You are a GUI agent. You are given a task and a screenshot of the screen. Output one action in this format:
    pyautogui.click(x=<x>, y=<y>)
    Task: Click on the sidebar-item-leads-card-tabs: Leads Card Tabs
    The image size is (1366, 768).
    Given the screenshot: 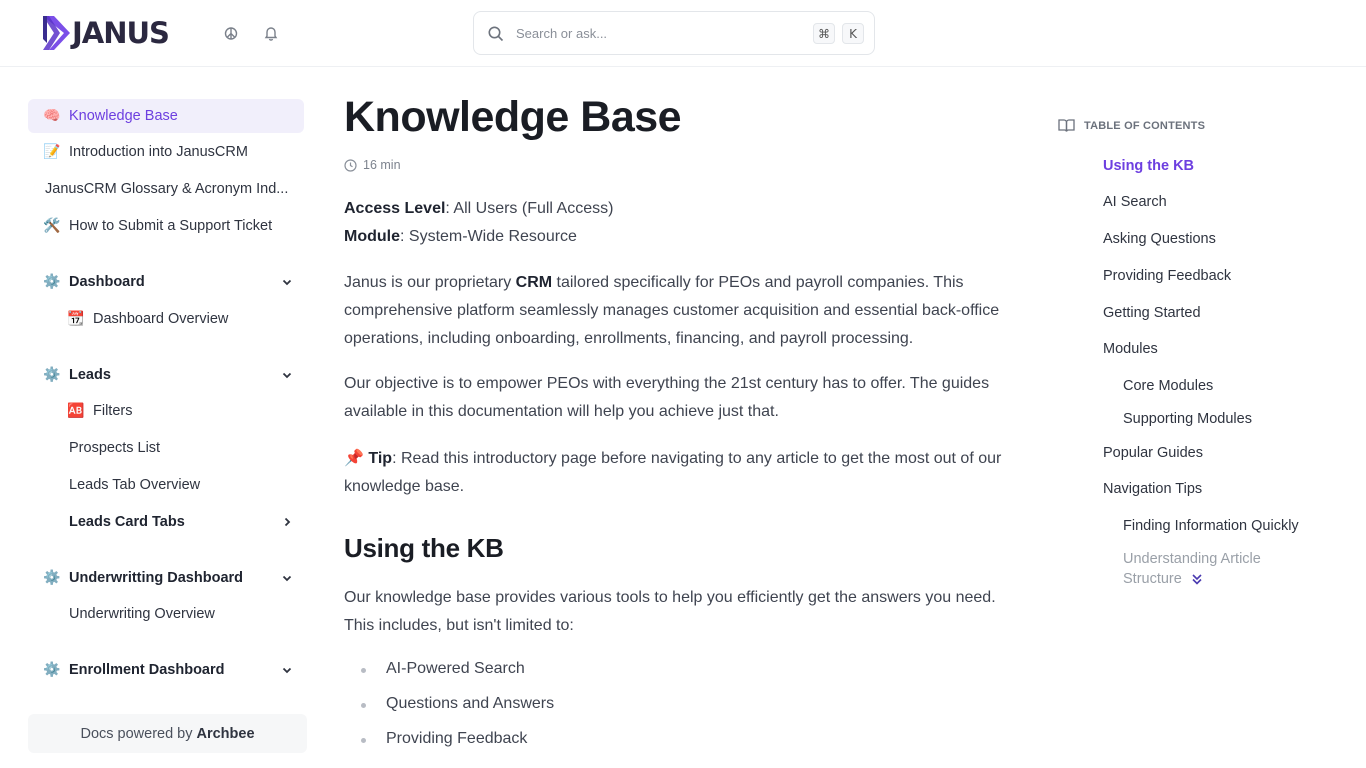 What is the action you would take?
    pyautogui.click(x=166, y=522)
    